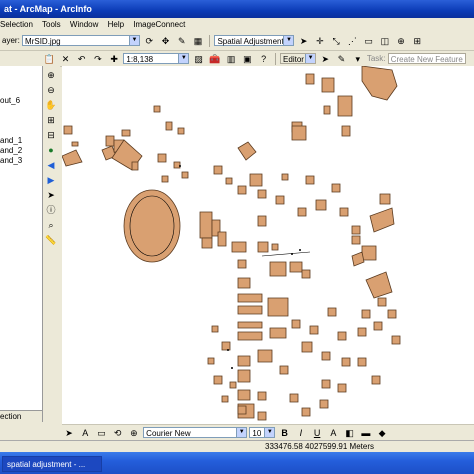 This screenshot has width=474, height=474. I want to click on limited-adjustment-icon: ◫, so click(385, 41).